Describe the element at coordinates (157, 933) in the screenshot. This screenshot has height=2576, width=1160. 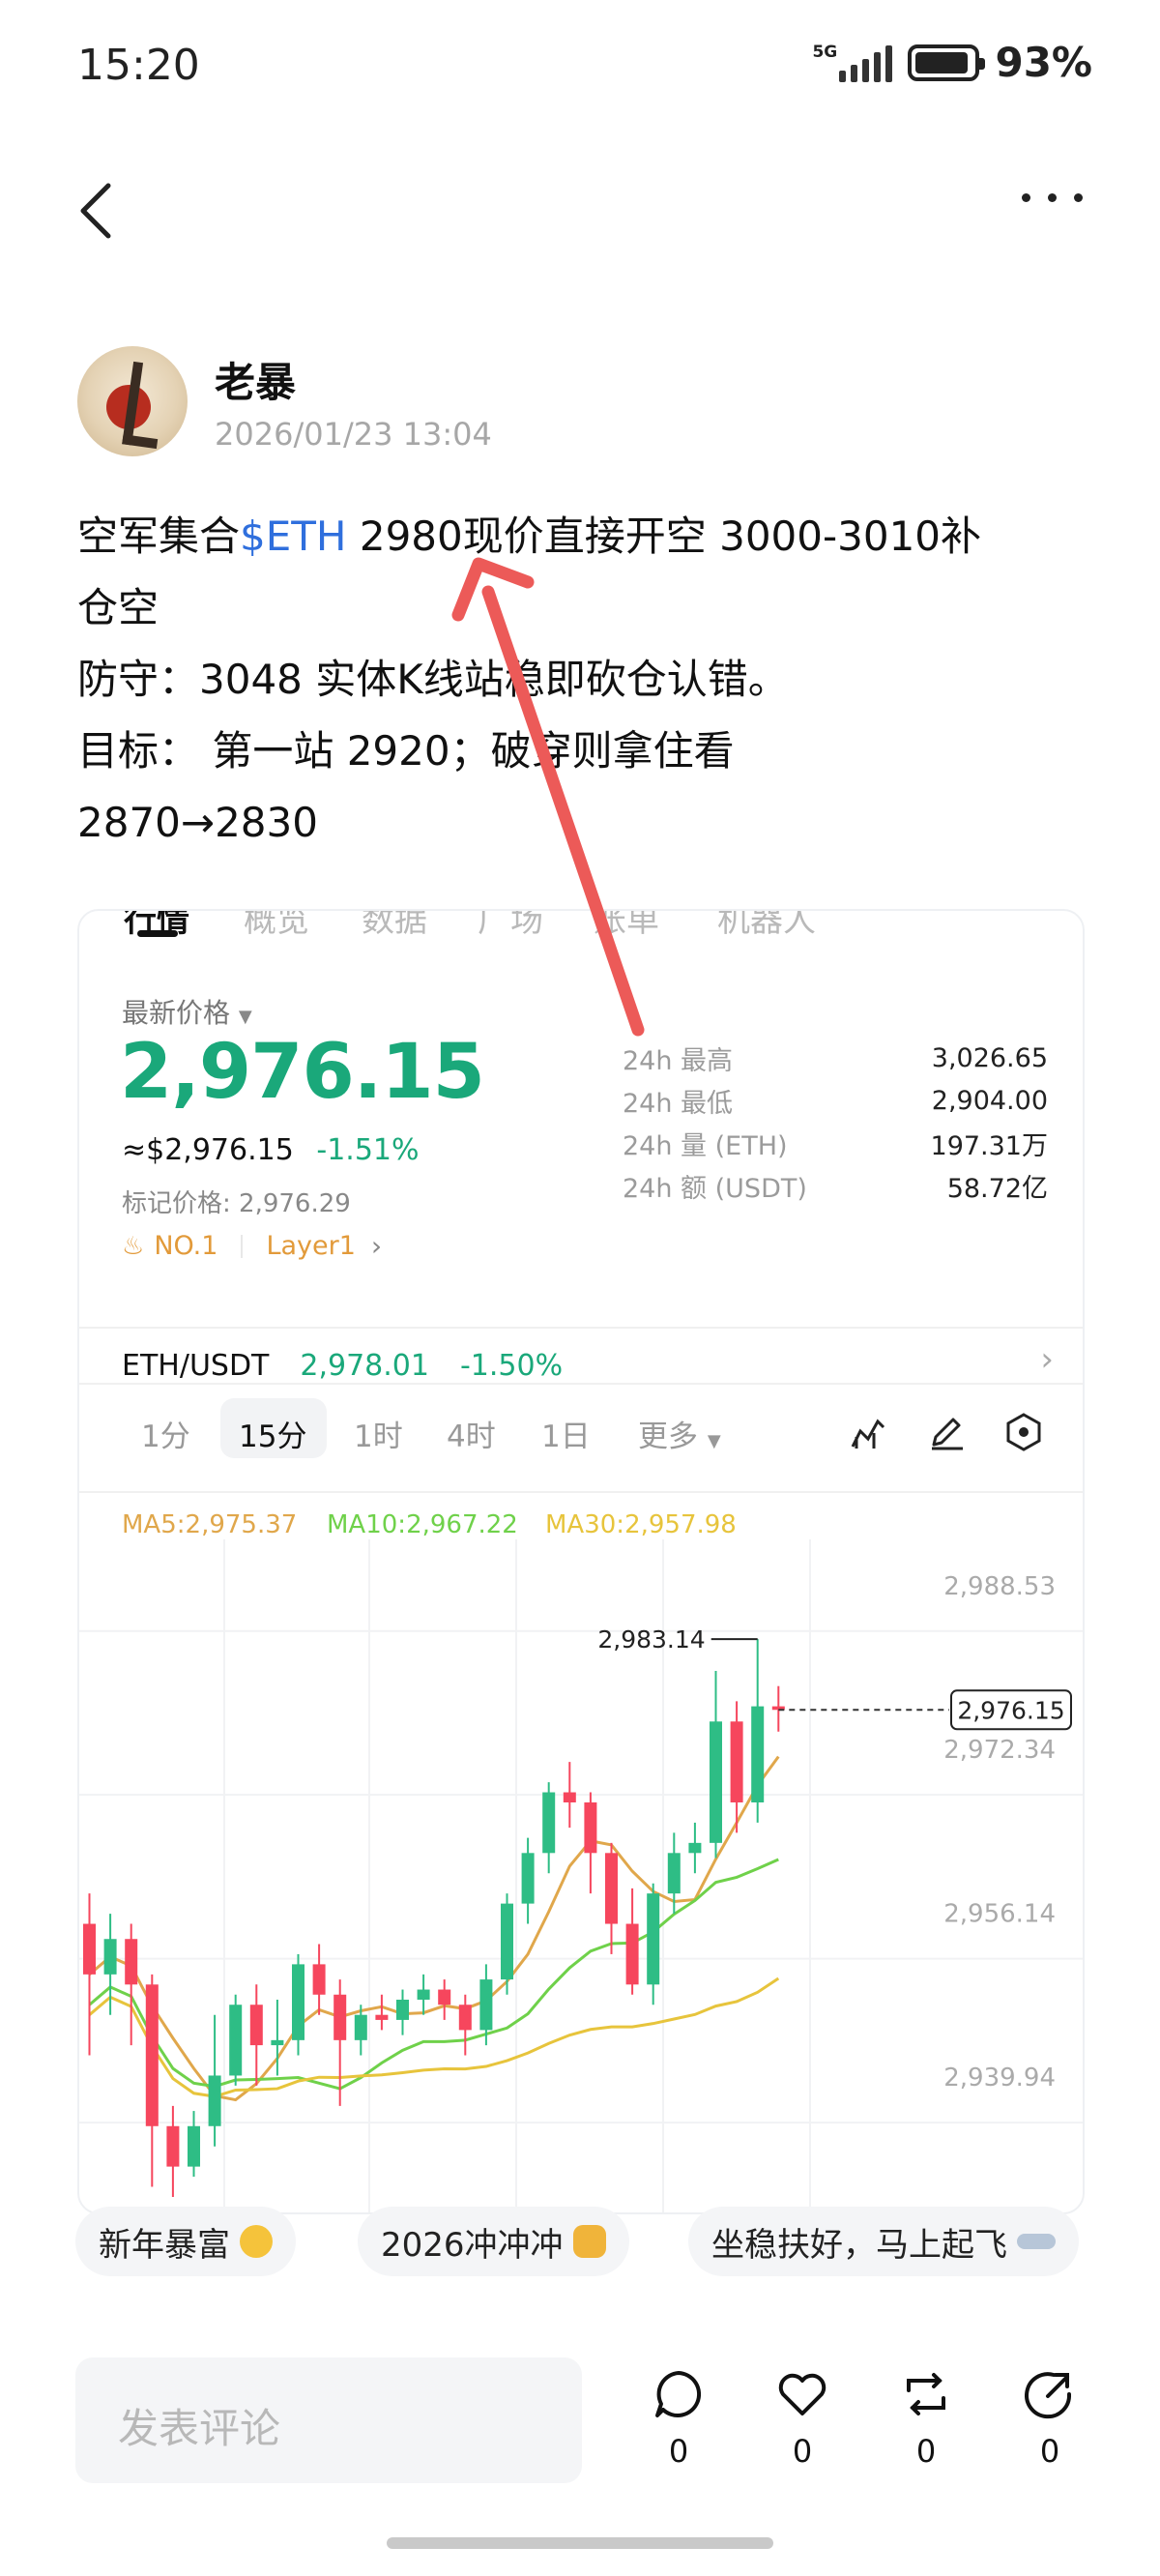
I see `active-tab-indicator` at that location.